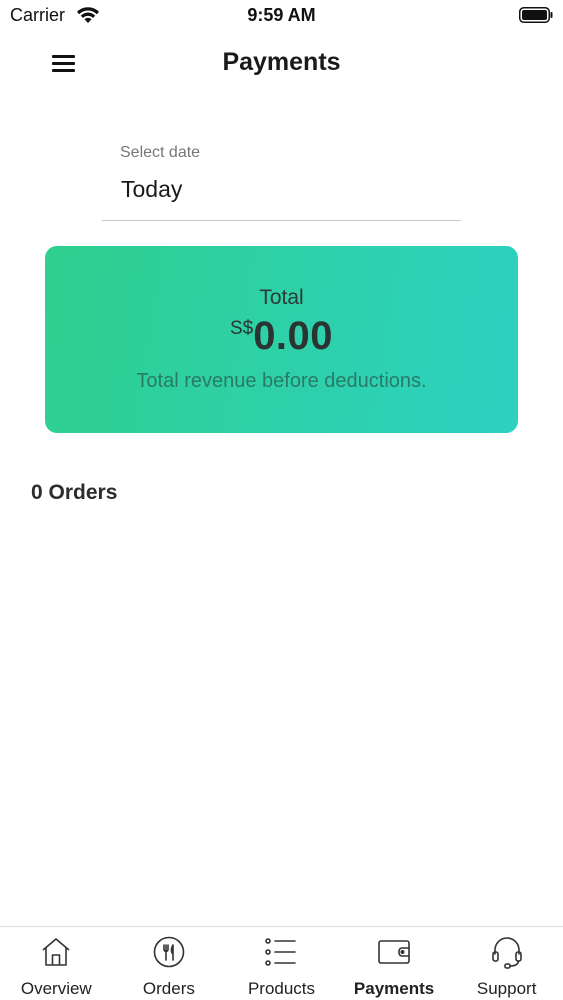  Describe the element at coordinates (56, 952) in the screenshot. I see `home-icon` at that location.